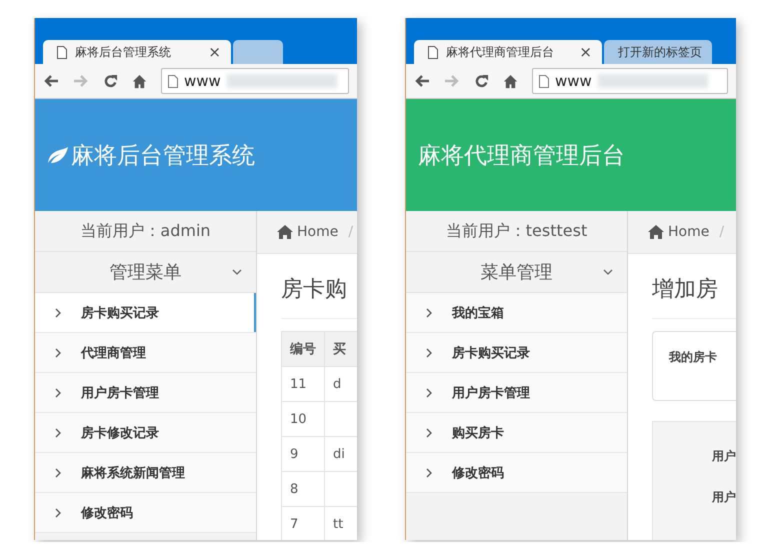 Image resolution: width=760 pixels, height=560 pixels. What do you see at coordinates (516, 433) in the screenshot?
I see `menu-item: 购买房卡` at bounding box center [516, 433].